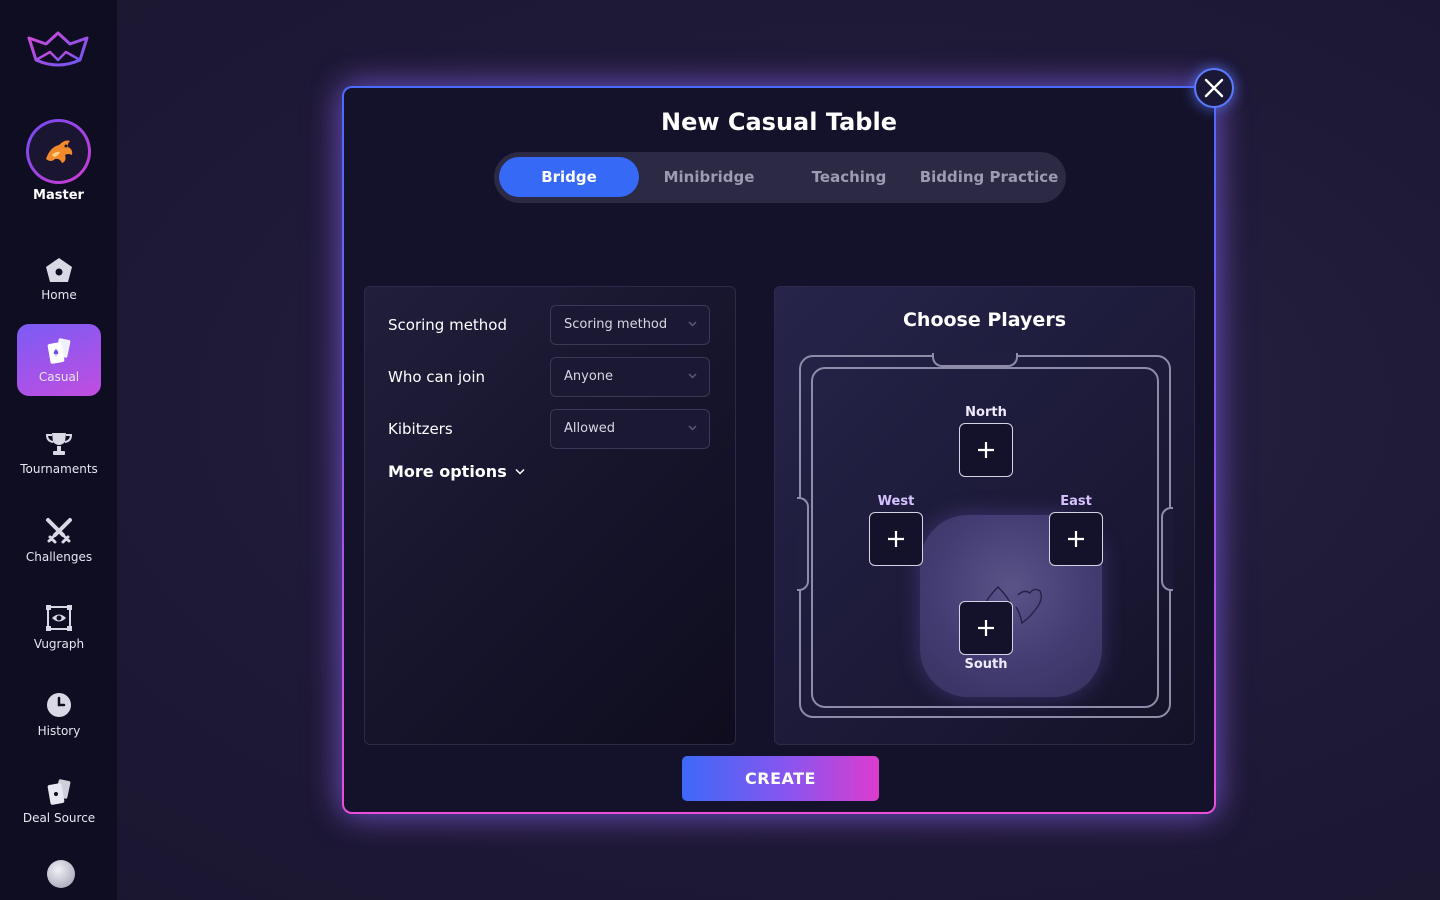 The width and height of the screenshot is (1440, 900). I want to click on sidebar-item-label: Tournaments, so click(59, 468).